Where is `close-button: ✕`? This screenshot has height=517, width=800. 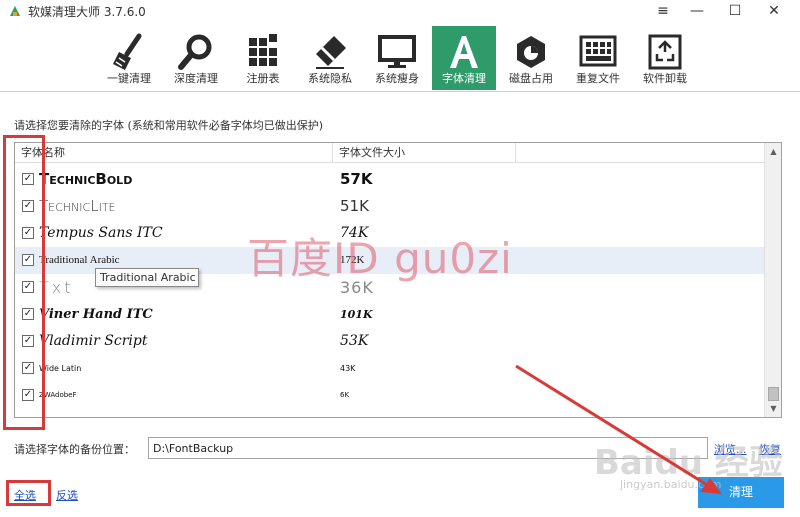
close-button: ✕ is located at coordinates (774, 11).